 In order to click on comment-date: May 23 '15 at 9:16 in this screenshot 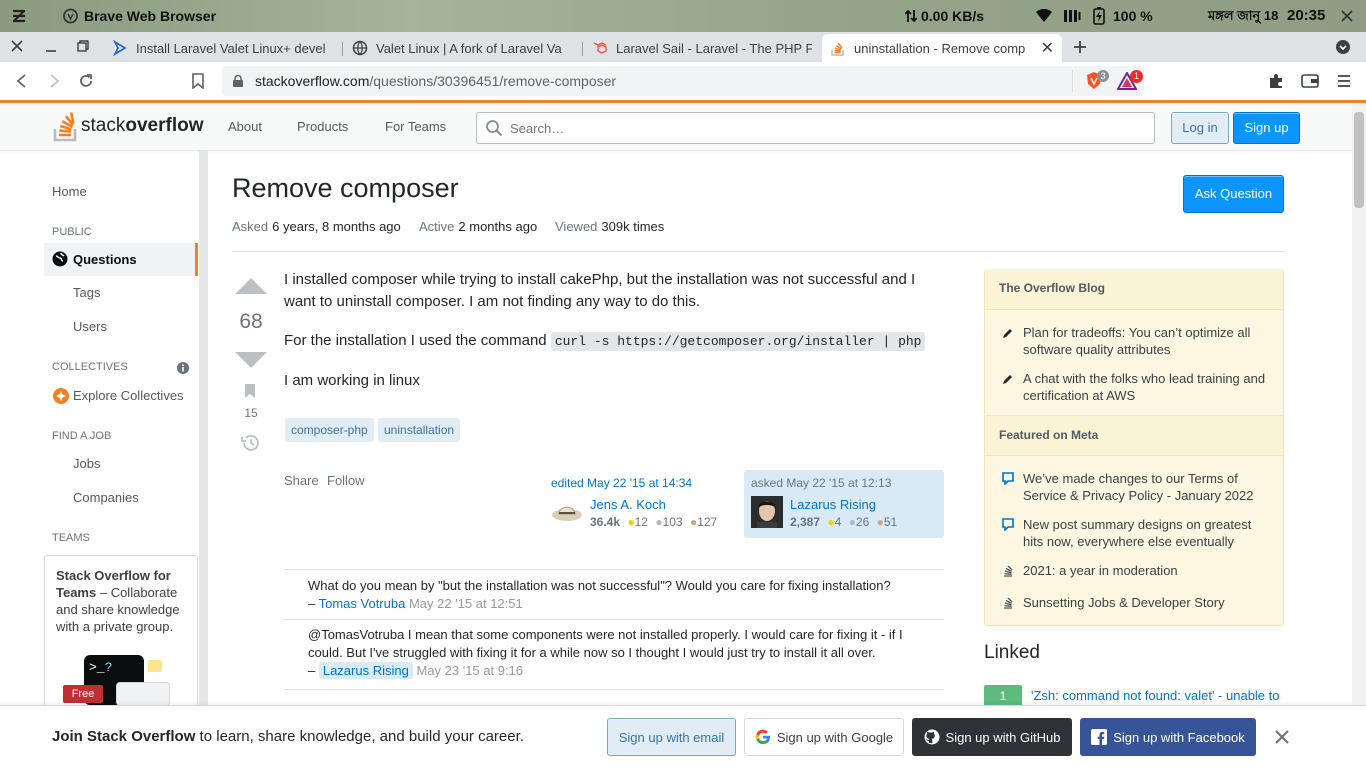, I will do `click(469, 670)`.